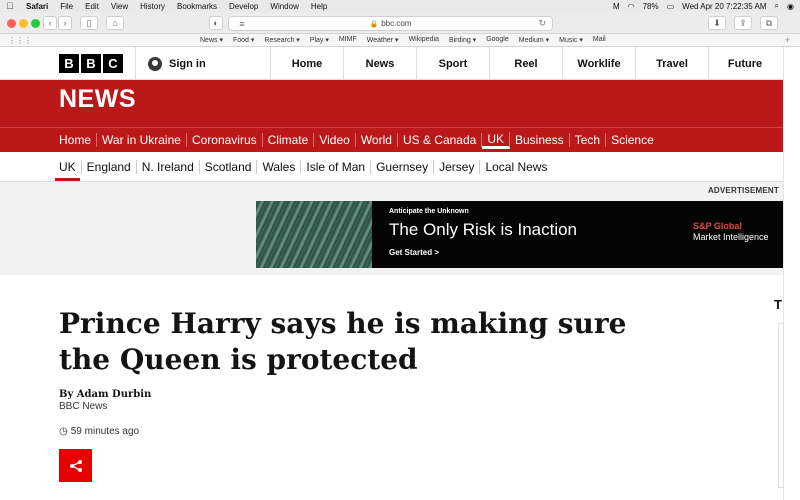 This screenshot has height=500, width=800. I want to click on forward-button: ›, so click(65, 23).